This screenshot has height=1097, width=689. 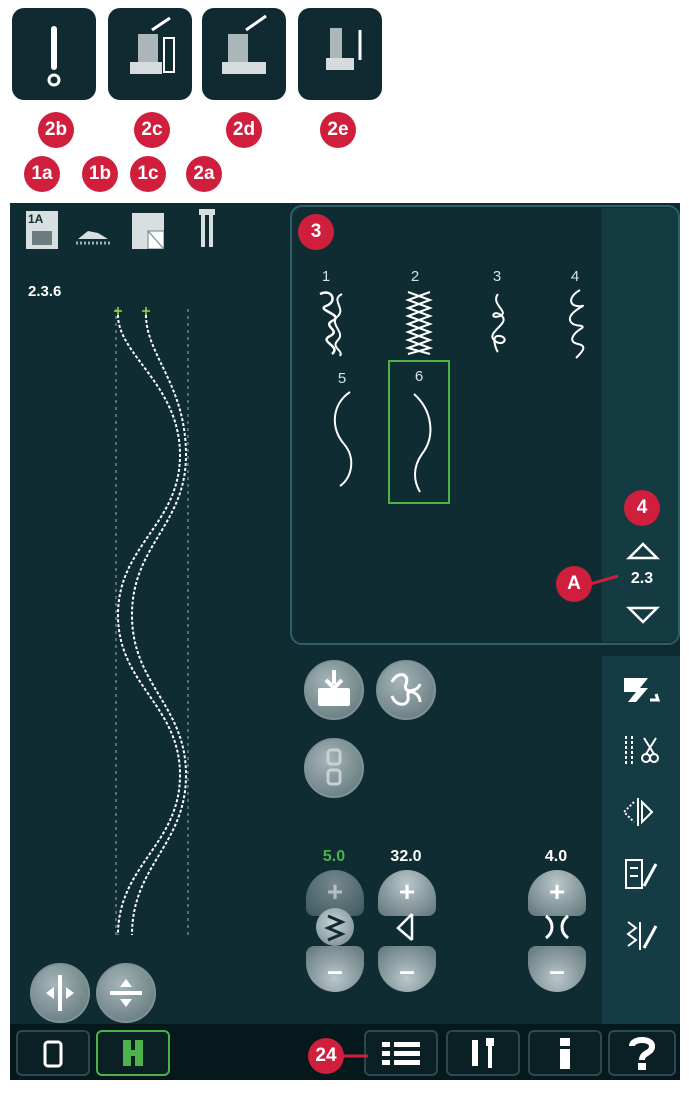 I want to click on info-icon, so click(x=565, y=1053).